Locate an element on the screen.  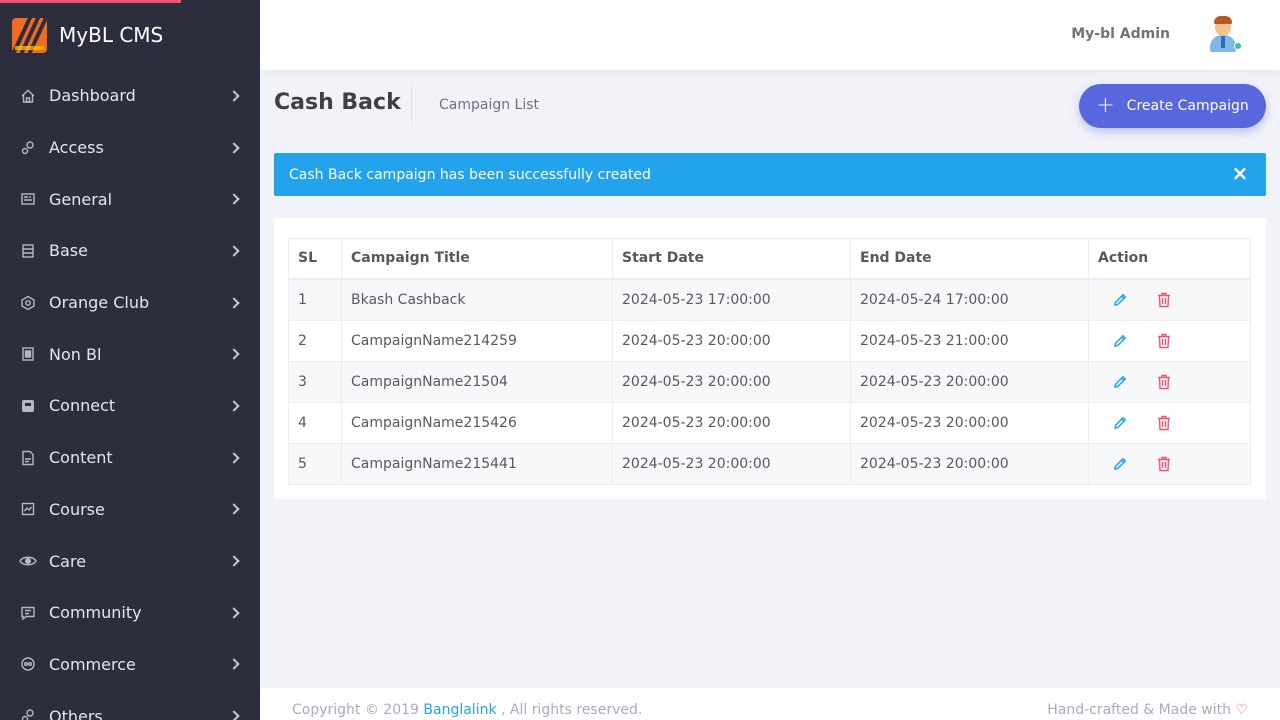
cell-sl: 5 is located at coordinates (315, 463).